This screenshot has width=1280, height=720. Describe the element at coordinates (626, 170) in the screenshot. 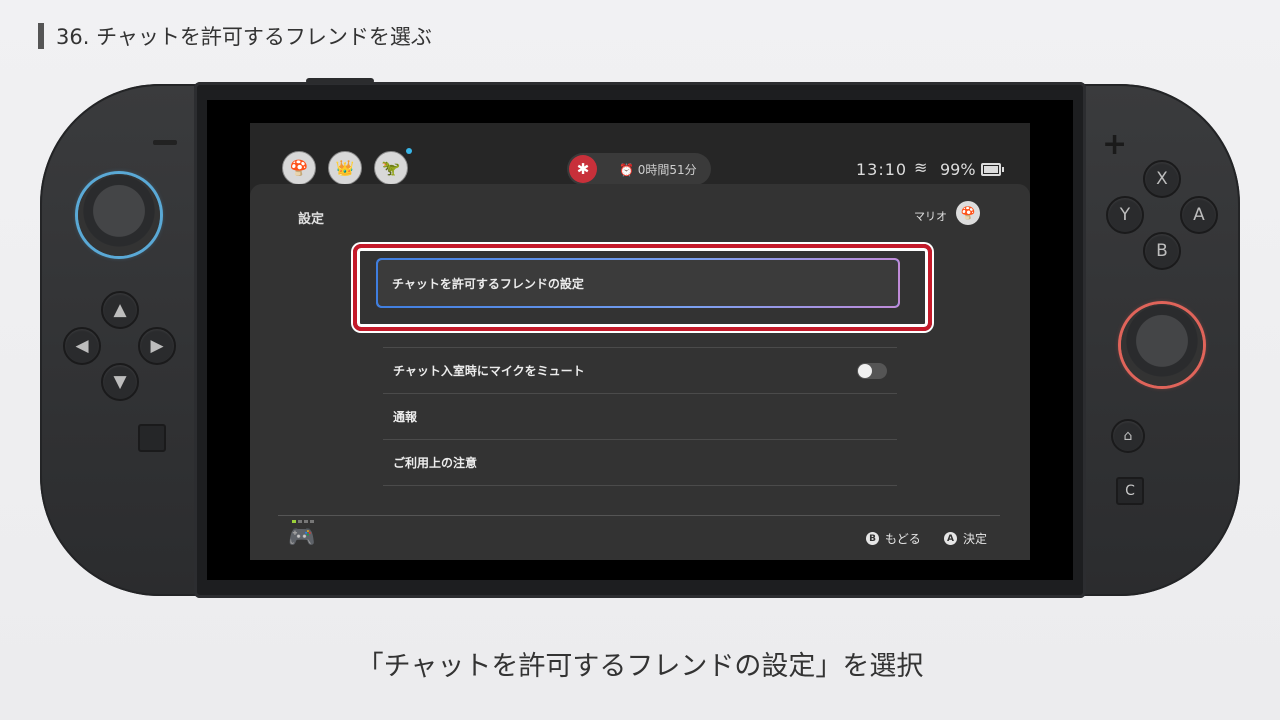

I see `alarm-icon: ⏰` at that location.